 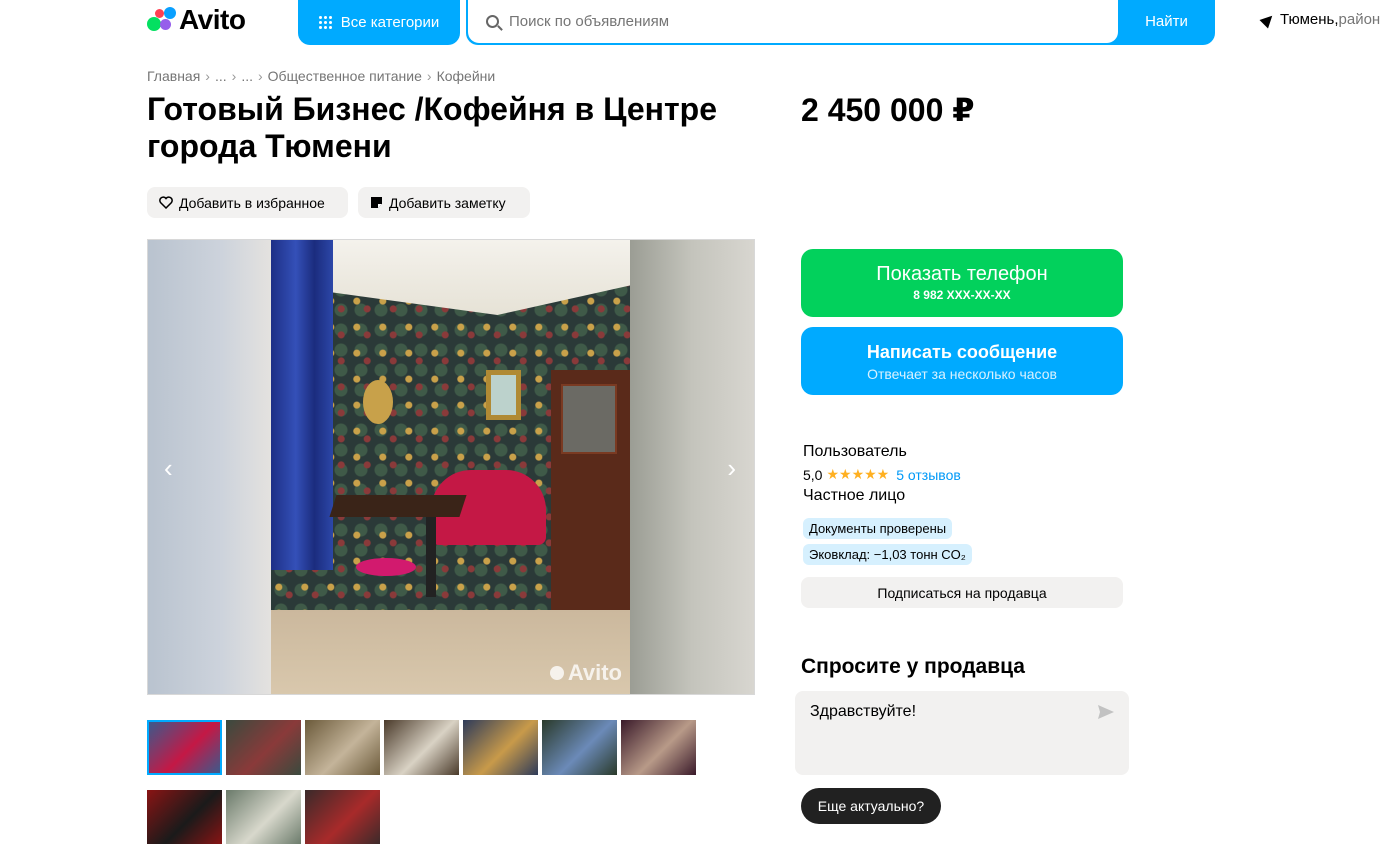 What do you see at coordinates (168, 468) in the screenshot?
I see `gallery-prev-arrow-icon: ‹` at bounding box center [168, 468].